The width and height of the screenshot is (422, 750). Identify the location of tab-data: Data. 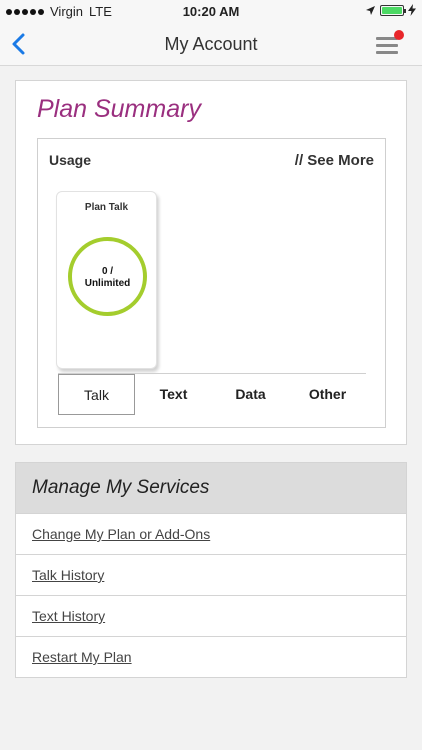
(250, 394).